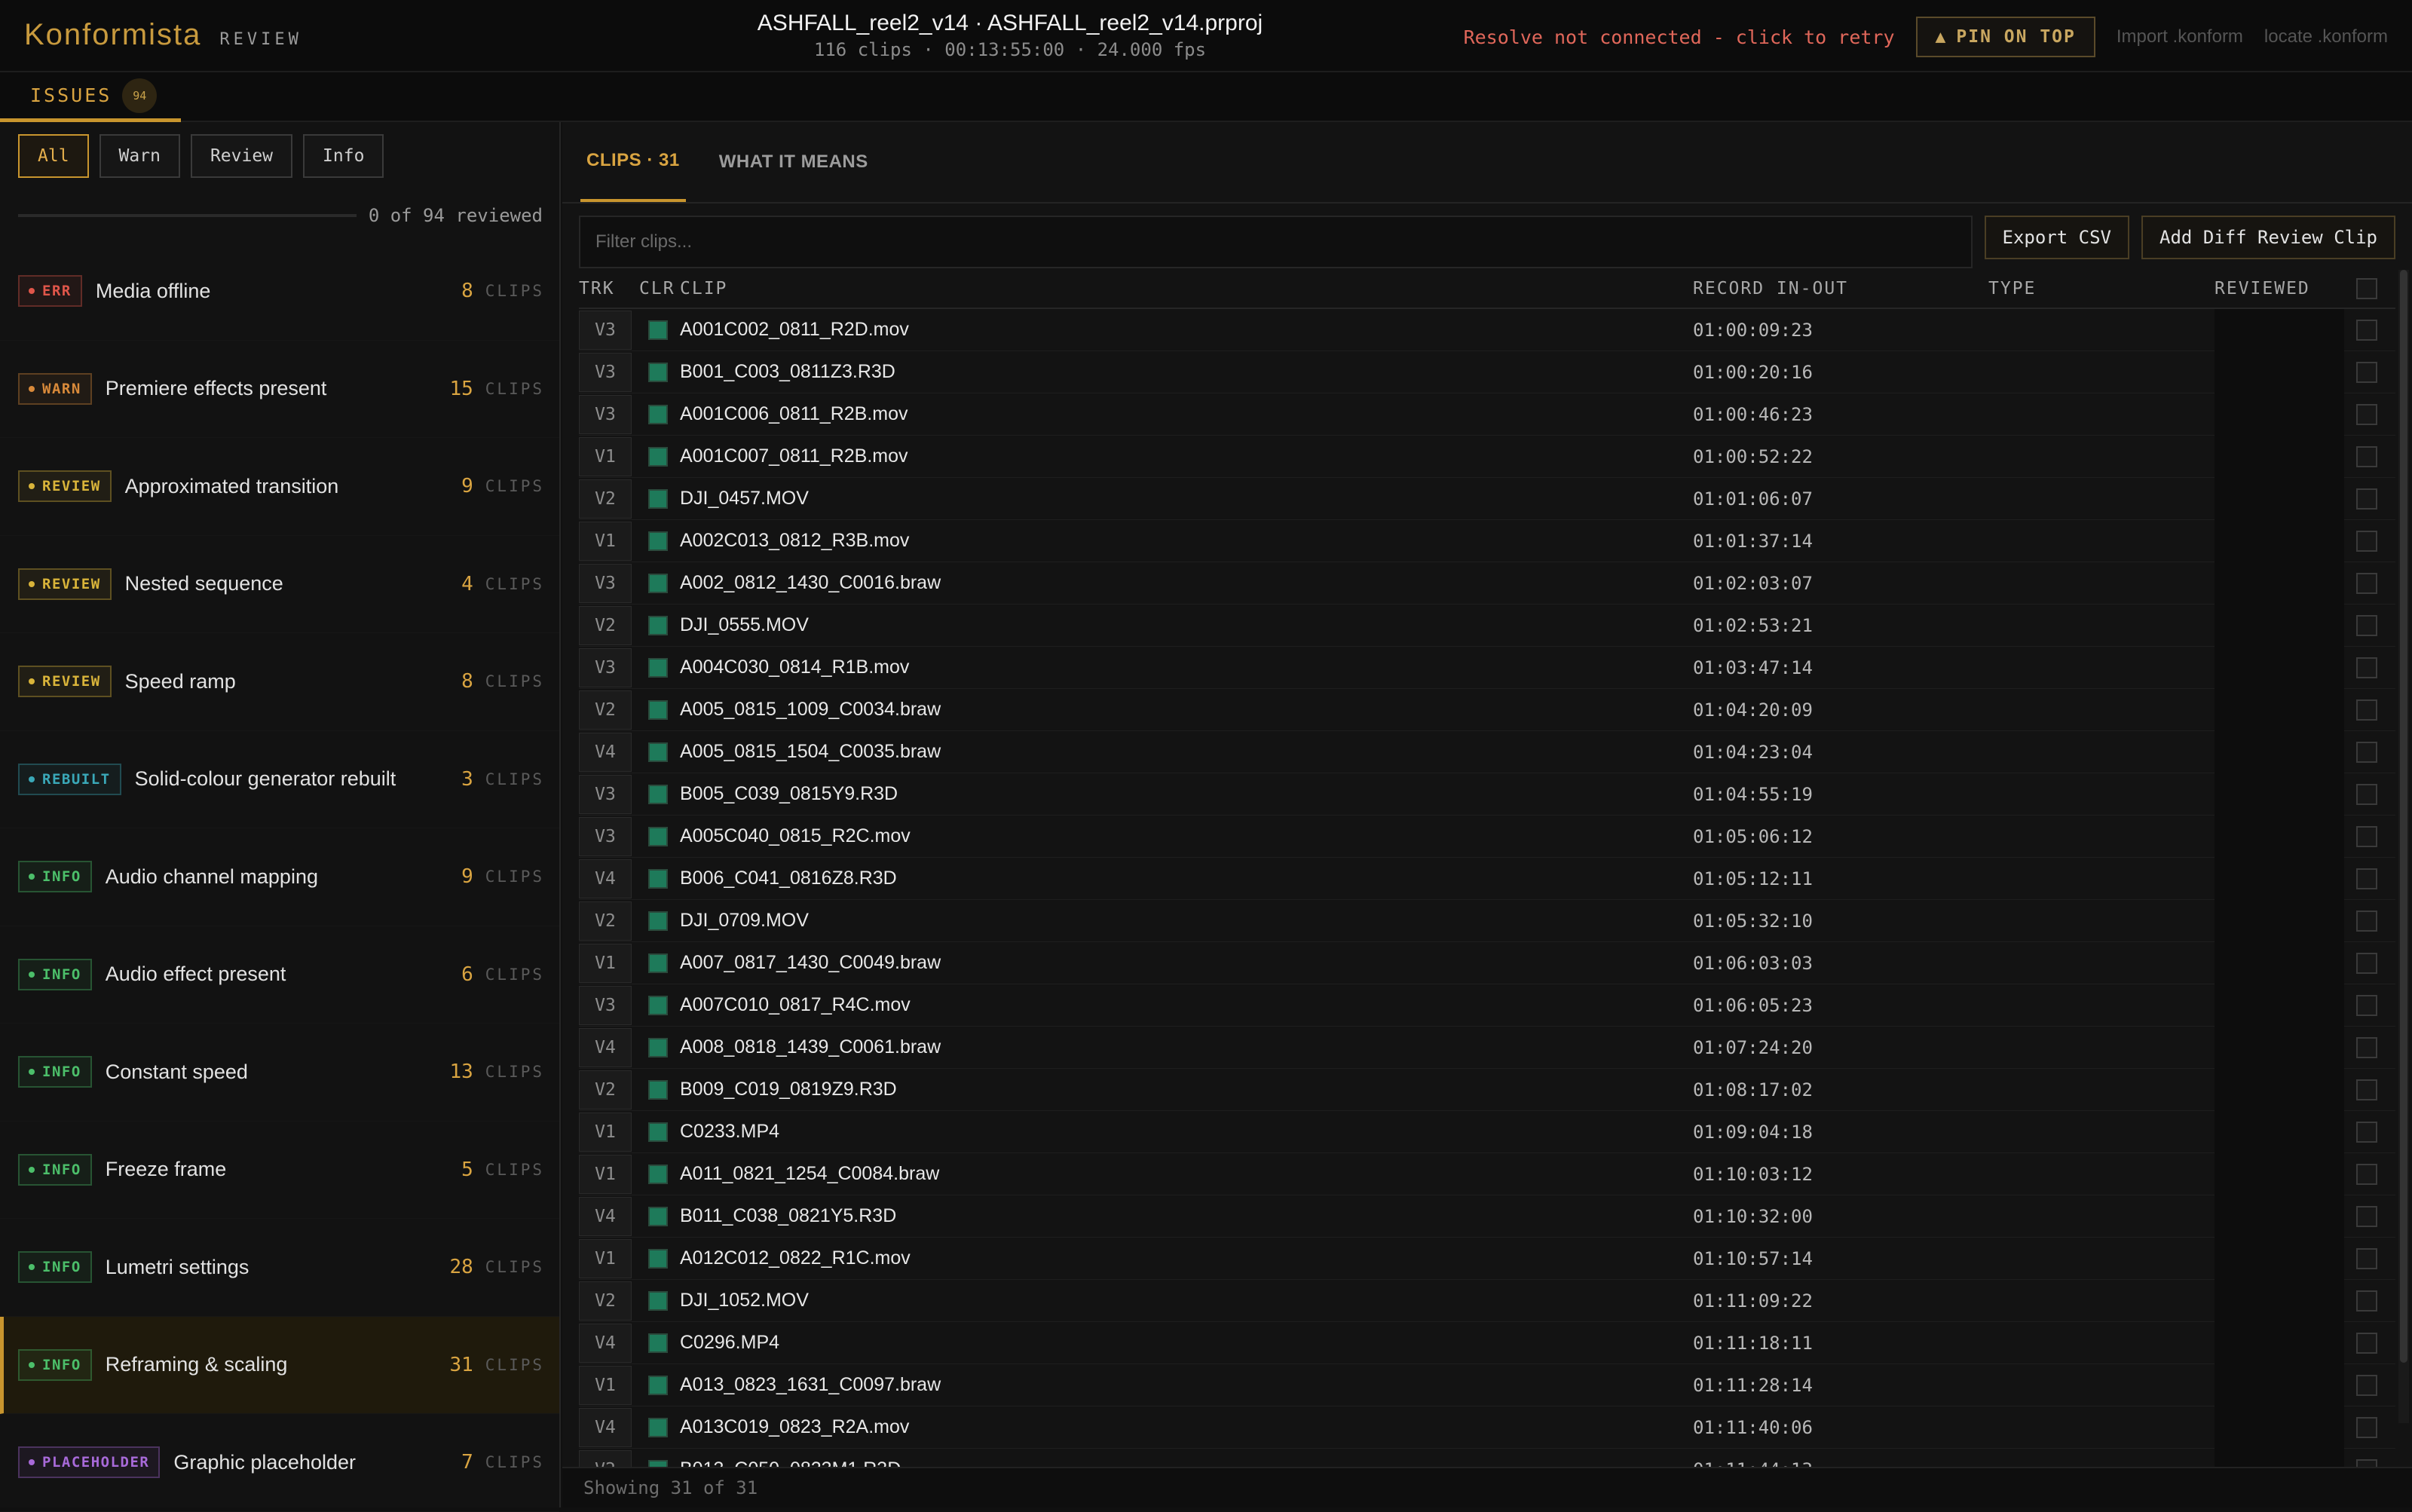 This screenshot has height=1512, width=2412. Describe the element at coordinates (2279, 288) in the screenshot. I see `col-header-reviewed: REVIEWED` at that location.